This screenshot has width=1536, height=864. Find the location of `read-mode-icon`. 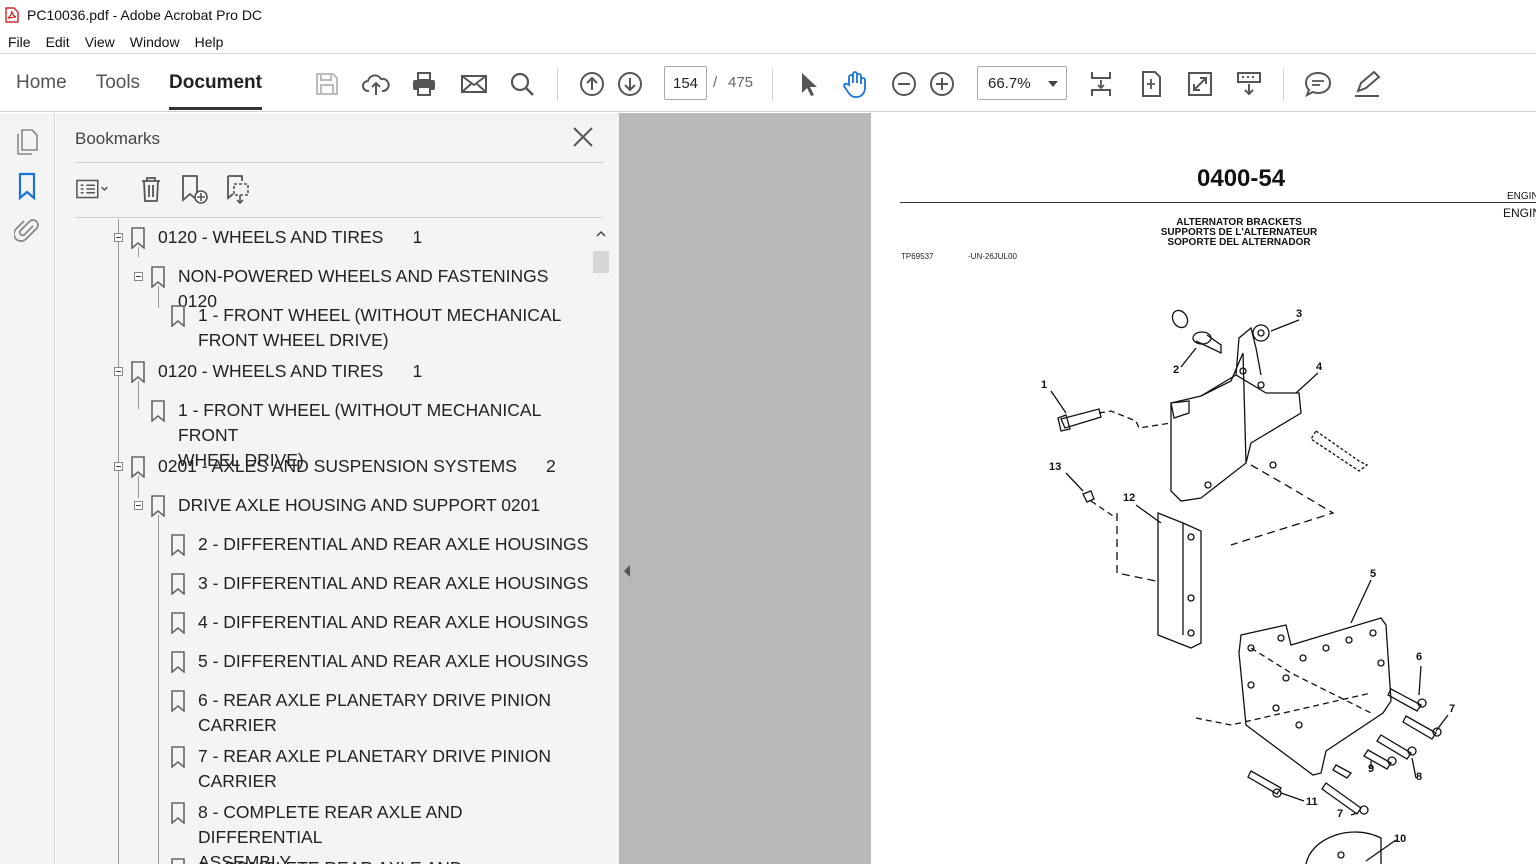

read-mode-icon is located at coordinates (1249, 84).